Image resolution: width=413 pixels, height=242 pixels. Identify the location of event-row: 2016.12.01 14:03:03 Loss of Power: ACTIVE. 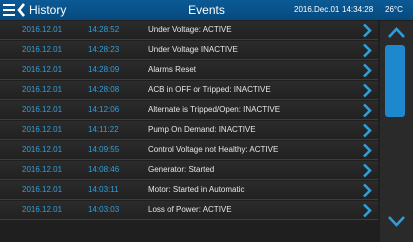
(189, 210).